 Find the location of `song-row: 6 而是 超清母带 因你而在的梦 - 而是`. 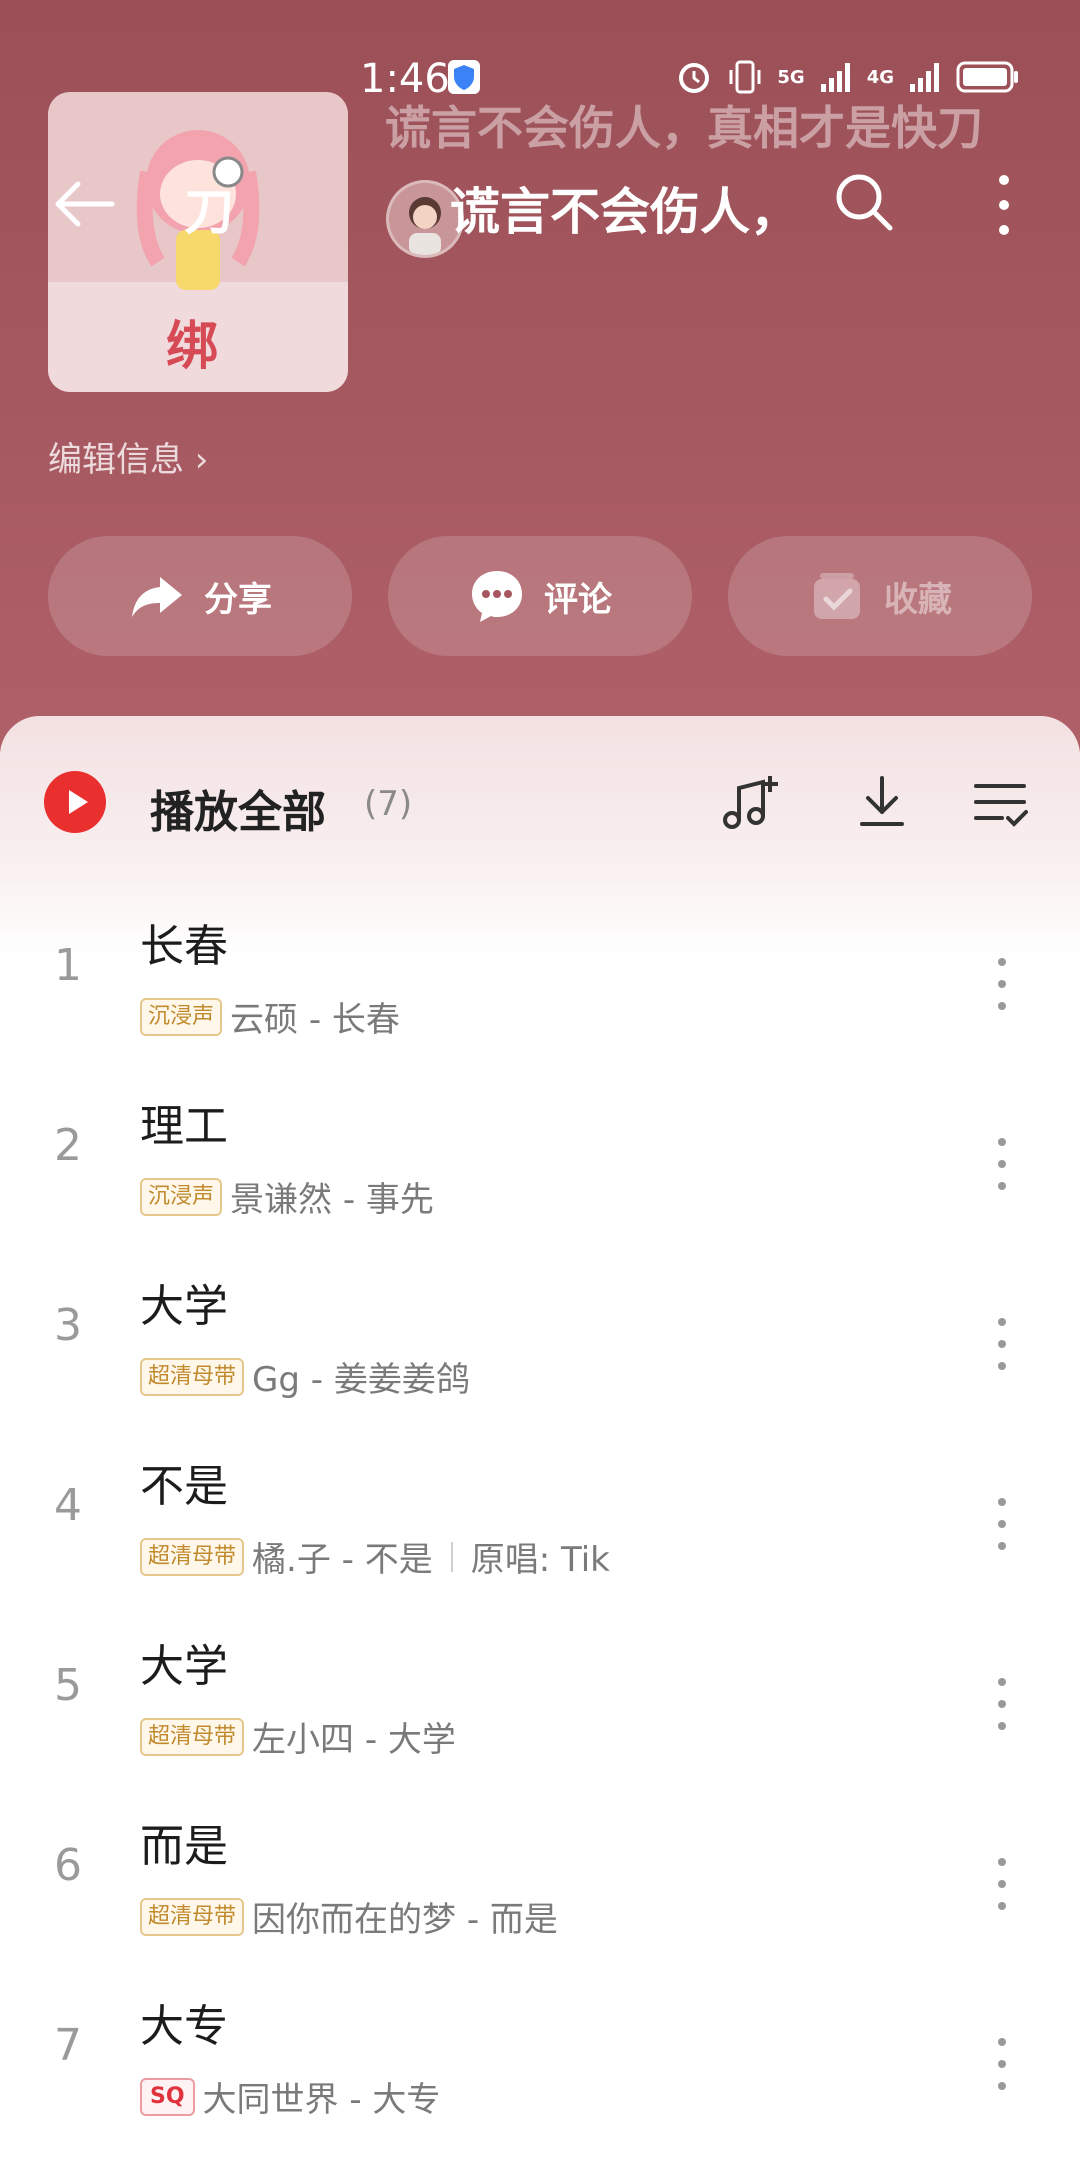

song-row: 6 而是 超清母带 因你而在的梦 - 而是 is located at coordinates (540, 1886).